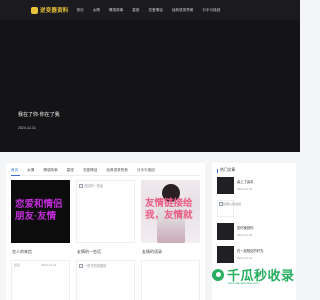 This screenshot has width=320, height=300. I want to click on nav-item-3: 情感故事, so click(116, 10).